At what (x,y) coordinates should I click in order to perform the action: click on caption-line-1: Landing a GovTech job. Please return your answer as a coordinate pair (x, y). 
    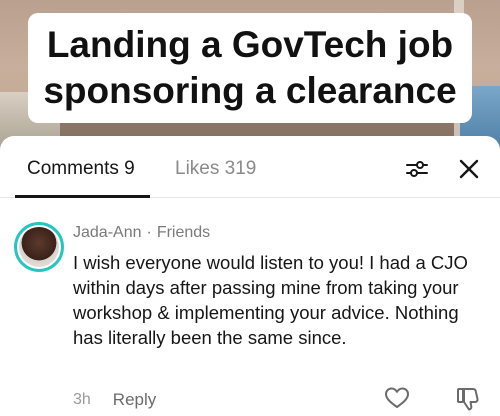
    Looking at the image, I should click on (250, 44).